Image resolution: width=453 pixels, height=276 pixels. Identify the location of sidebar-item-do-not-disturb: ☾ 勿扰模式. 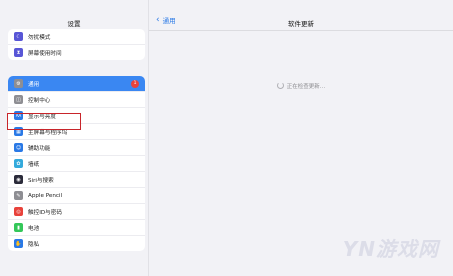
(76, 37).